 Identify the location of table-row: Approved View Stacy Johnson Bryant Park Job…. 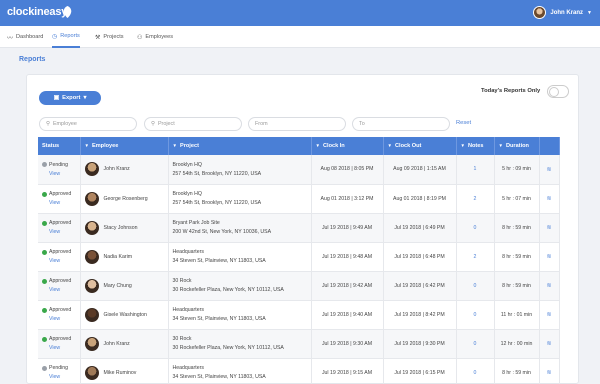
(299, 227).